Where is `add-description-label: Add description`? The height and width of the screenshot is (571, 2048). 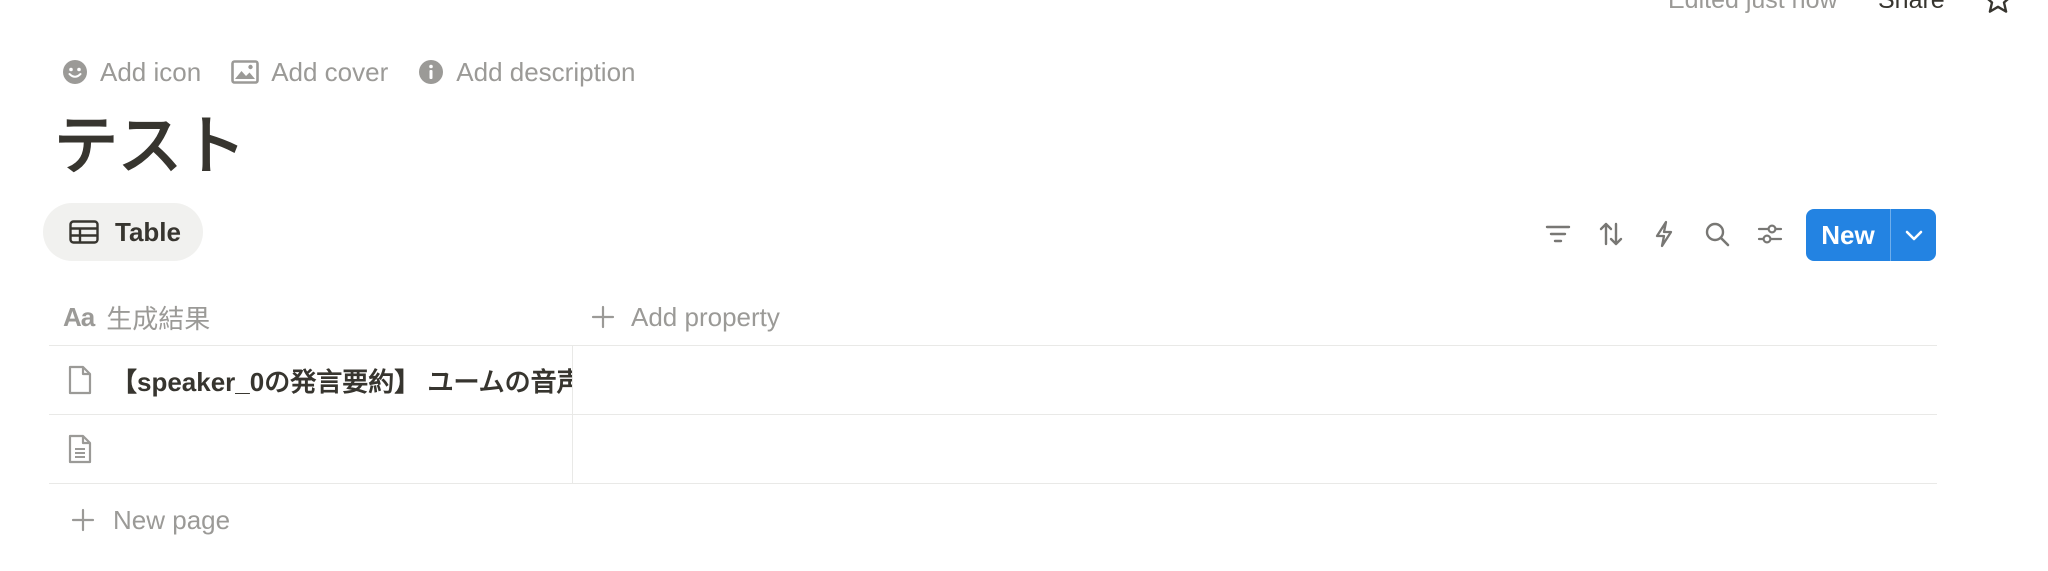 add-description-label: Add description is located at coordinates (546, 71).